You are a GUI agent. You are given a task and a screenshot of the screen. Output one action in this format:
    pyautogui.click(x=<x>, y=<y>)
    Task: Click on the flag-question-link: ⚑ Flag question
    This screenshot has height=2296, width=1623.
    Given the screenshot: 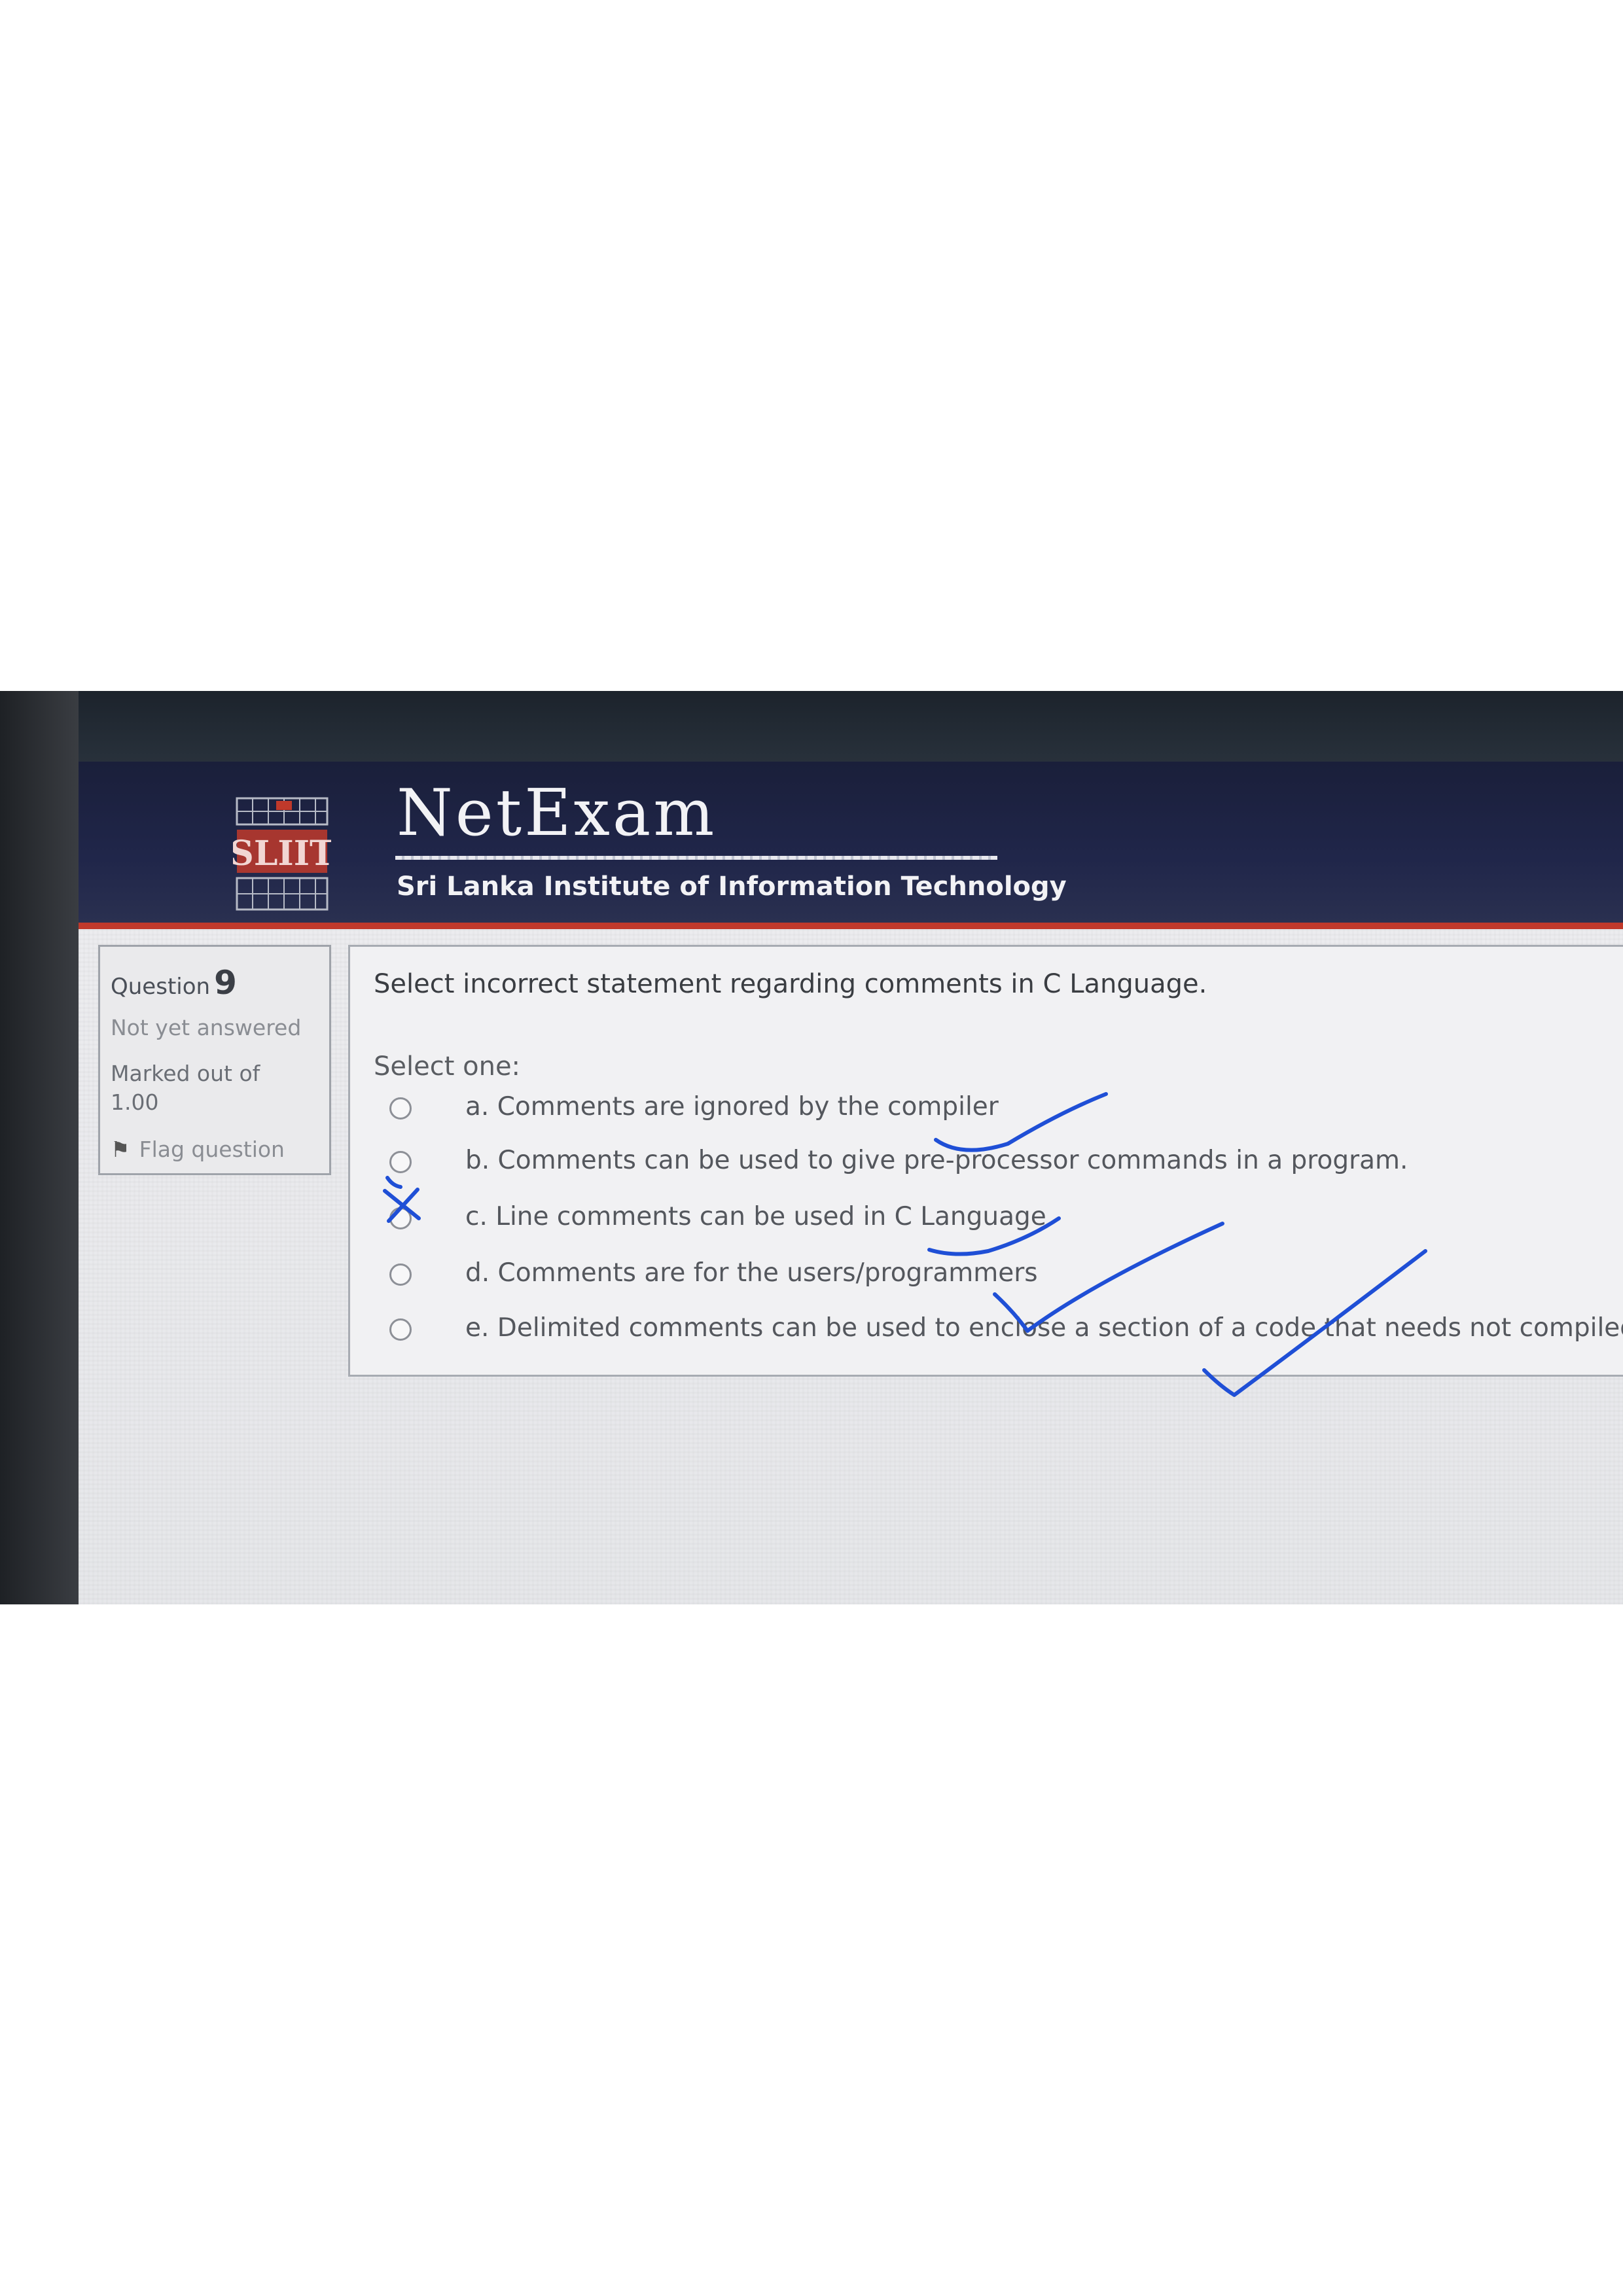 What is the action you would take?
    pyautogui.click(x=198, y=1150)
    